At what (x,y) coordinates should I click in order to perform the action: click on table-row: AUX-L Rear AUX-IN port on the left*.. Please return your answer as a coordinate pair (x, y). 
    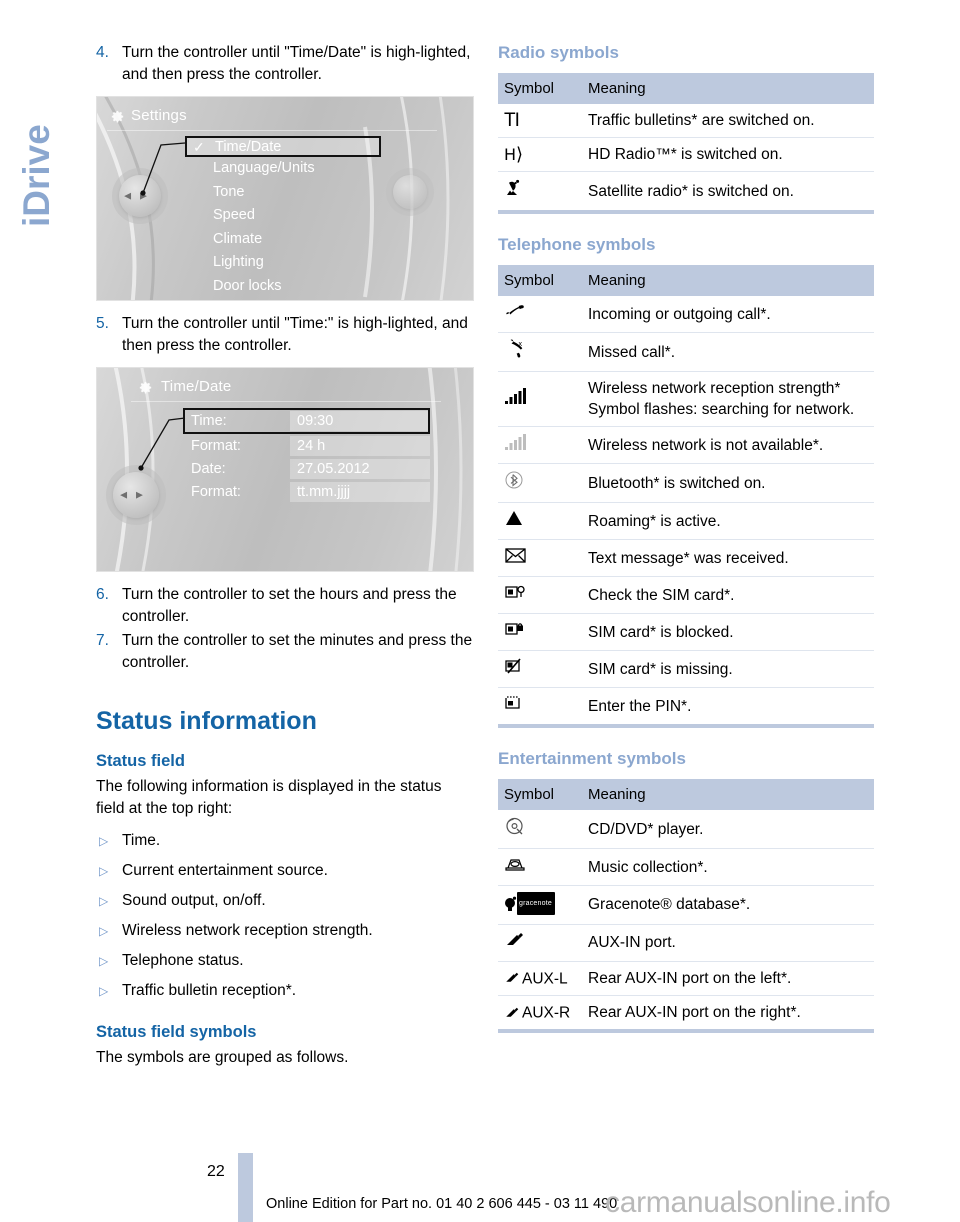
    Looking at the image, I should click on (686, 978).